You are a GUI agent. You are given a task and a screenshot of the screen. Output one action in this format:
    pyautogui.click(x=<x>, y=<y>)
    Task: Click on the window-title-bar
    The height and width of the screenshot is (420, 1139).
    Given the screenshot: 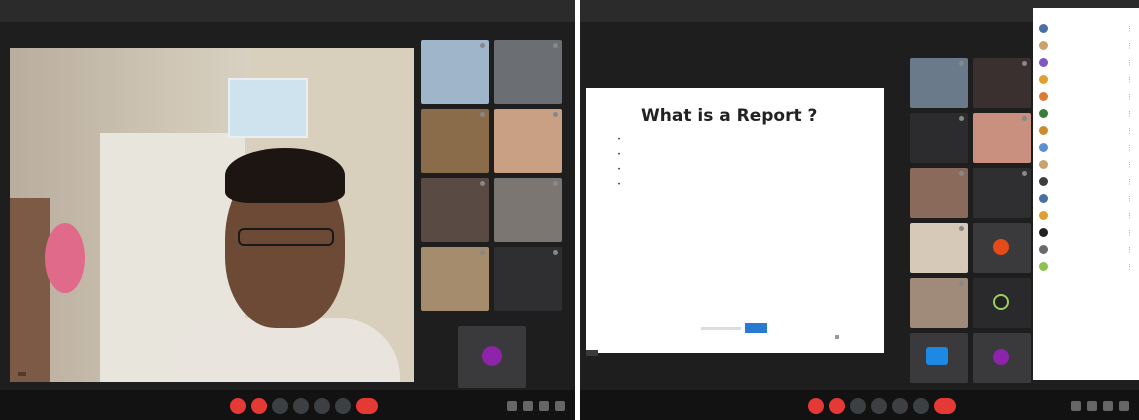 What is the action you would take?
    pyautogui.click(x=287, y=11)
    